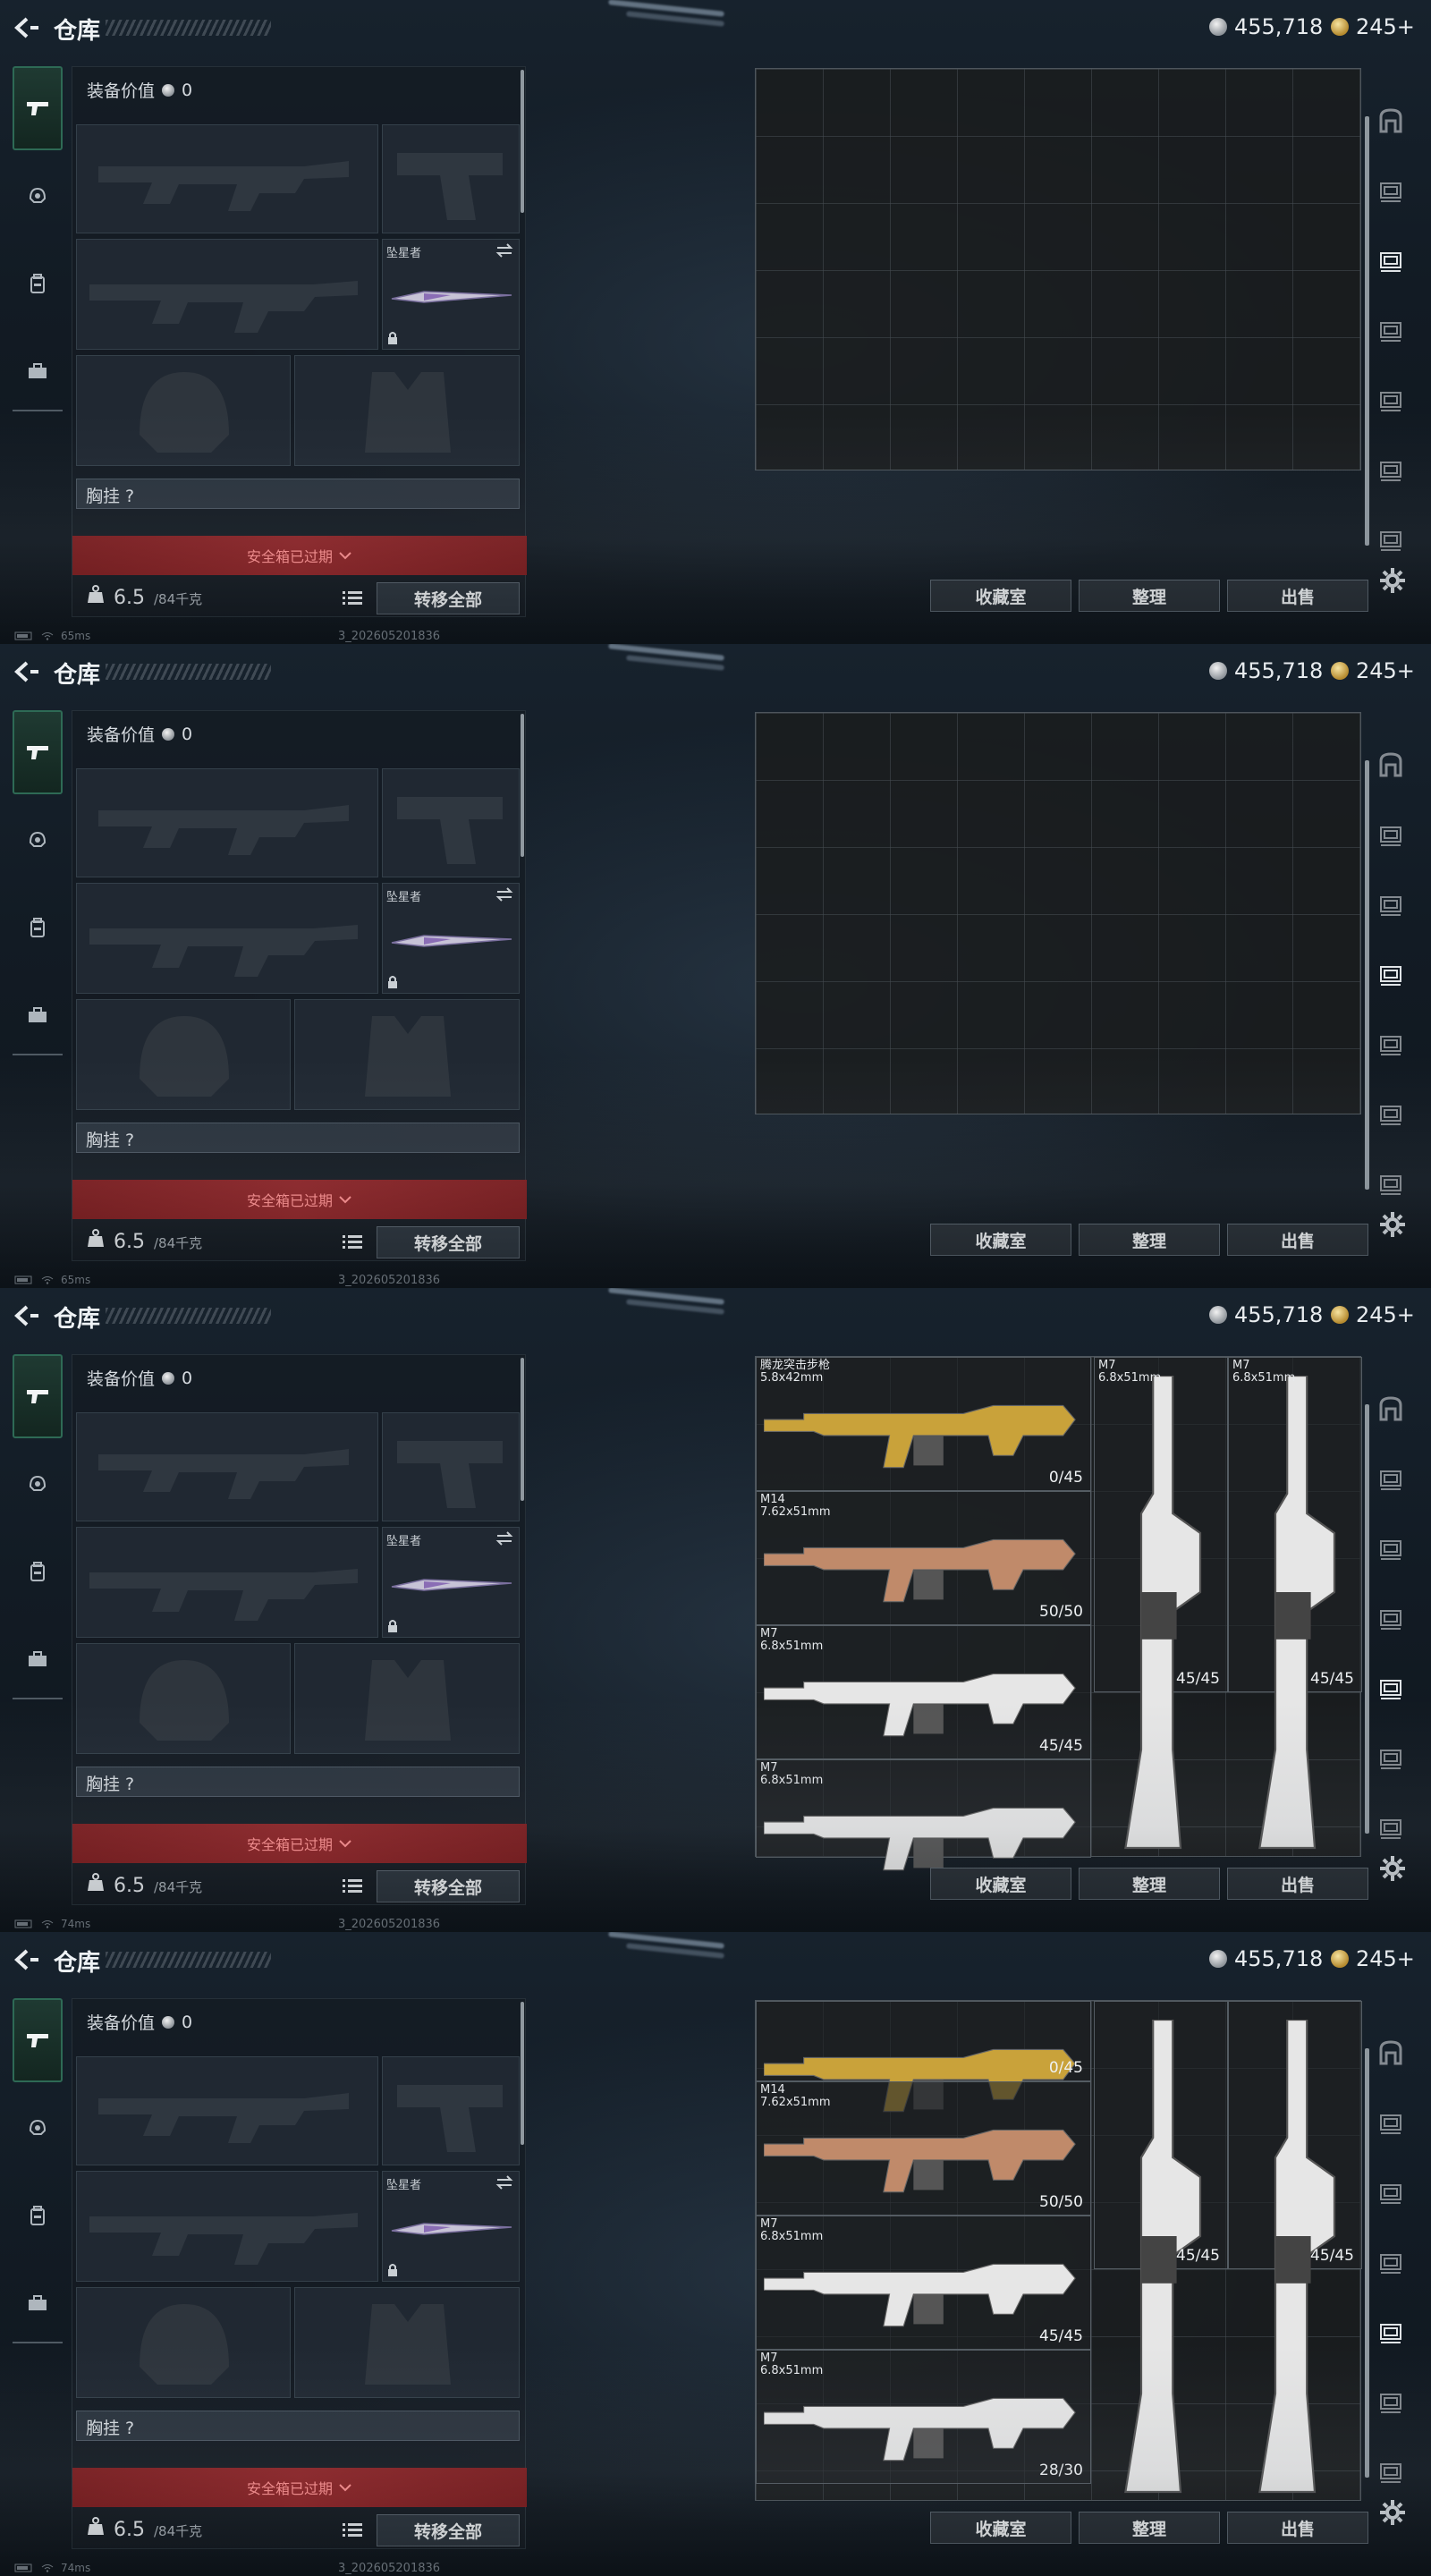 The height and width of the screenshot is (2576, 1431). What do you see at coordinates (923, 1424) in the screenshot?
I see `weapon-item: 腾龙突击步枪 5.8x42mm 0/45` at bounding box center [923, 1424].